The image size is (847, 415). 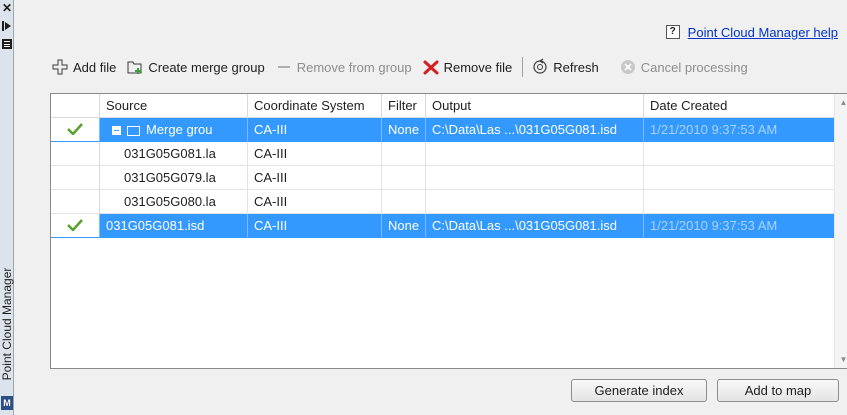 I want to click on create-merge-group-button: Create merge group, so click(x=195, y=67).